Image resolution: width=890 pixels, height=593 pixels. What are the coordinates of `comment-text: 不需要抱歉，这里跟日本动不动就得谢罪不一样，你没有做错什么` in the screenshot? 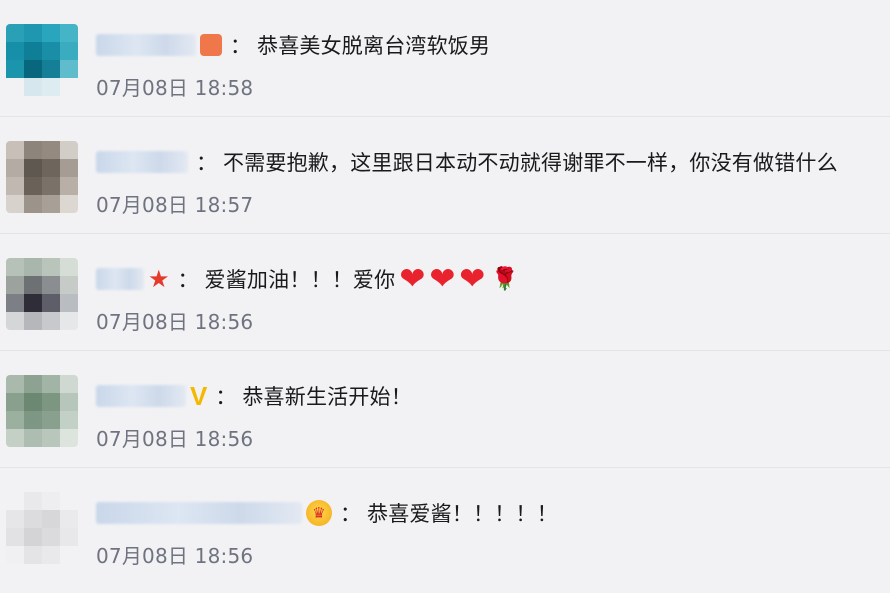 It's located at (530, 163).